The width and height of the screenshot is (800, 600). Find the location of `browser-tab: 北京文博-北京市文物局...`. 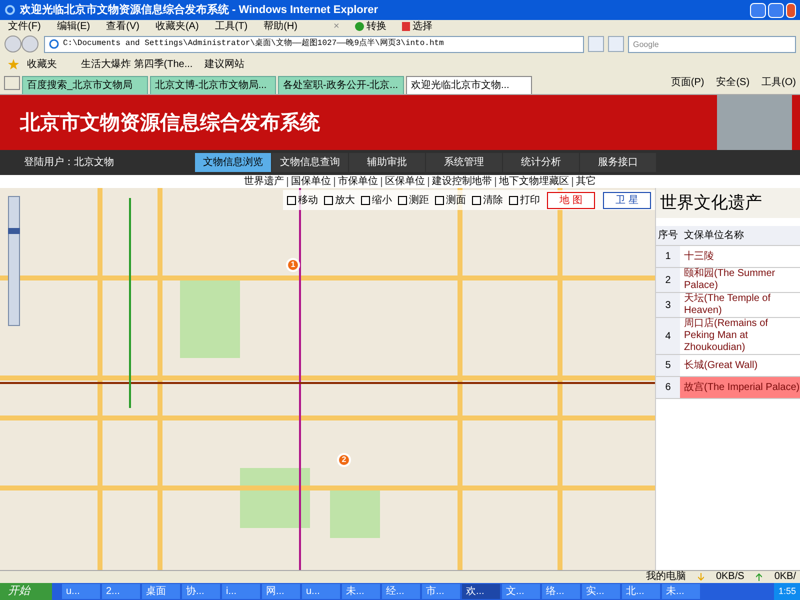

browser-tab: 北京文博-北京市文物局... is located at coordinates (213, 85).